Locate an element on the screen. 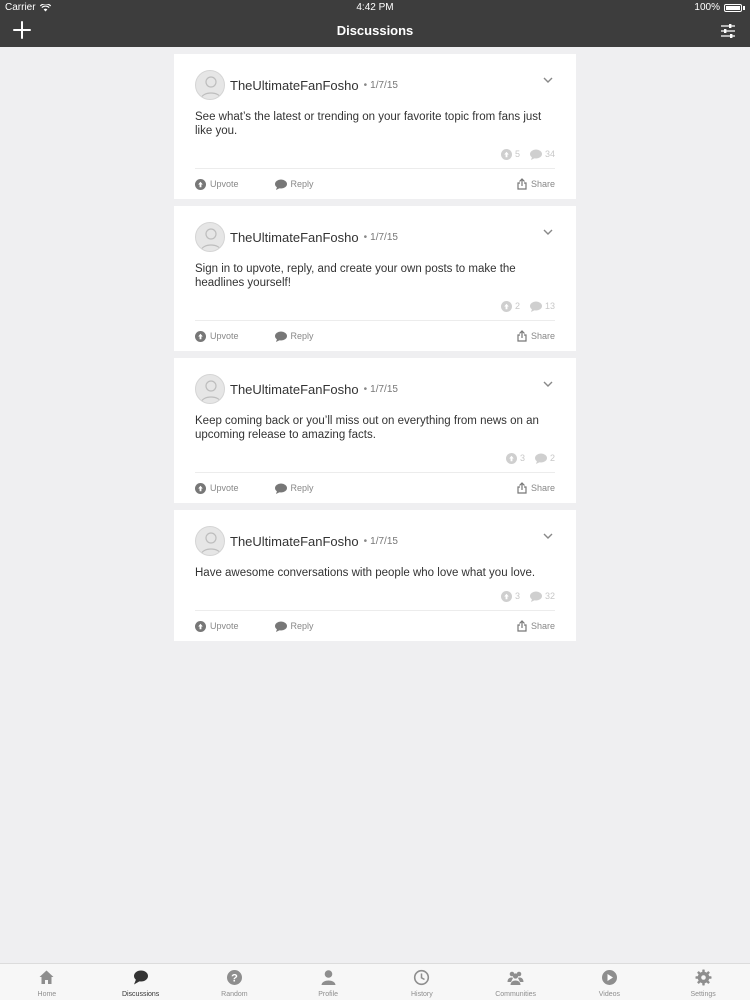  status-bar: Carrier 4:42 PM 100% is located at coordinates (375, 8).